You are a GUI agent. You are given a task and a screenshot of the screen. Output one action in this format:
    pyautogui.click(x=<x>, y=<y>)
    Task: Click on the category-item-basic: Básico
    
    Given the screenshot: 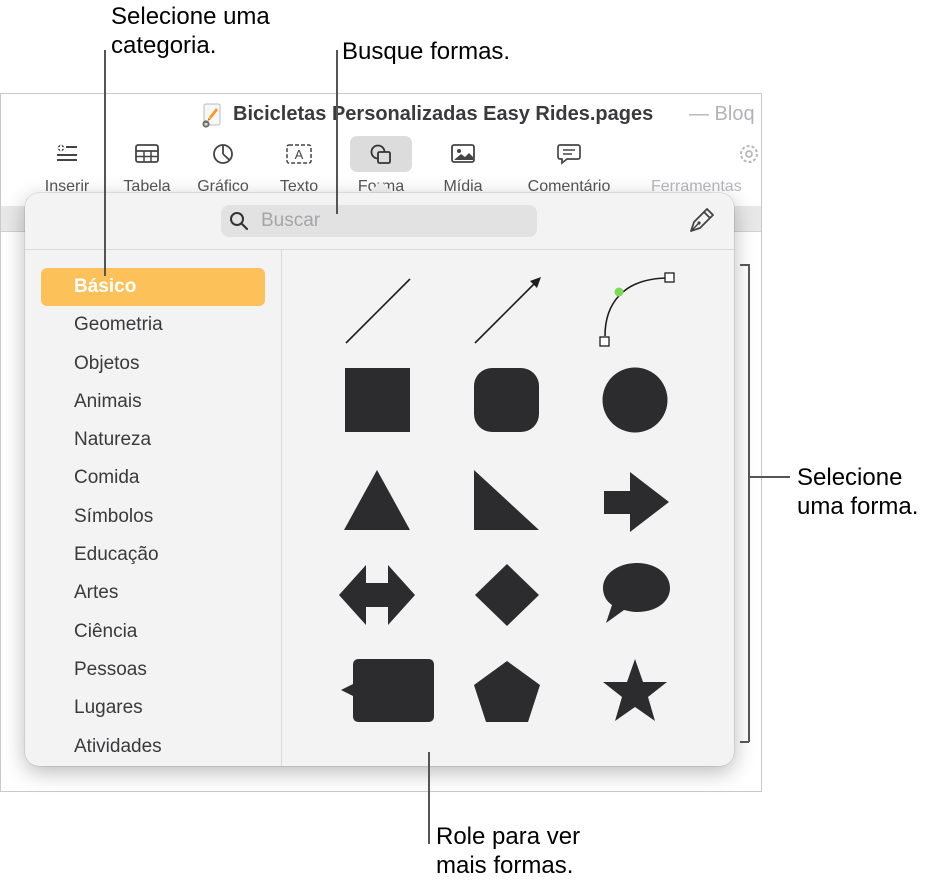 What is the action you would take?
    pyautogui.click(x=153, y=287)
    